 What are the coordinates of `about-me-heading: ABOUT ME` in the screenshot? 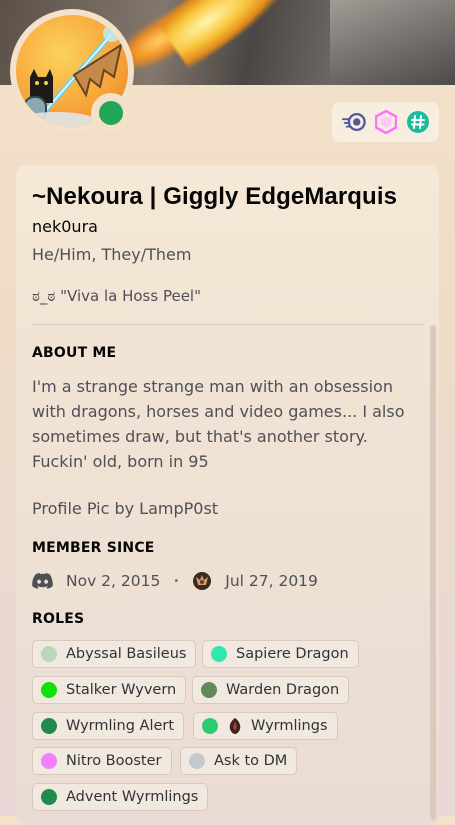 It's located at (74, 353).